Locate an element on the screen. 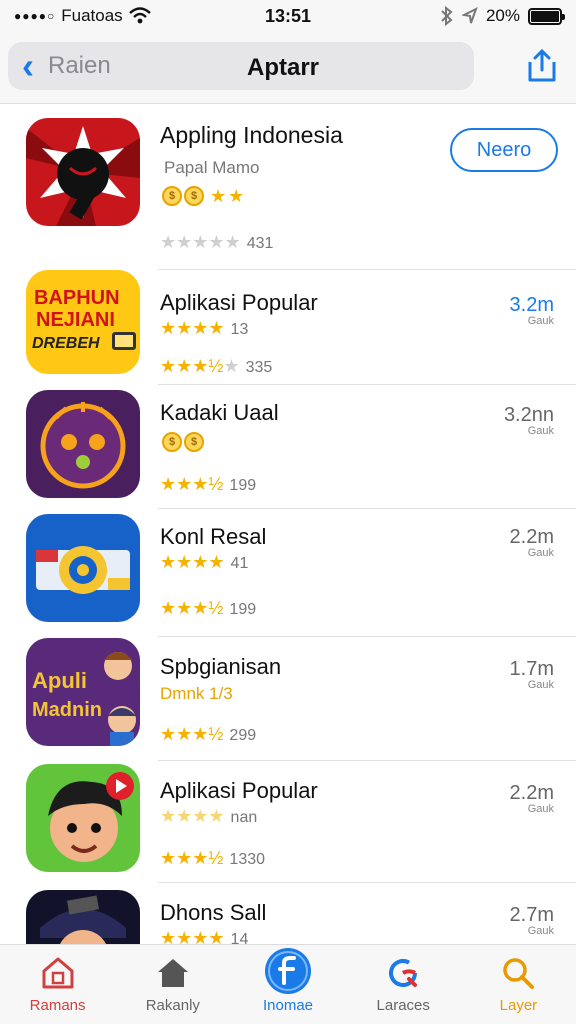  signal-icon: ●●●●○ is located at coordinates (35, 16).